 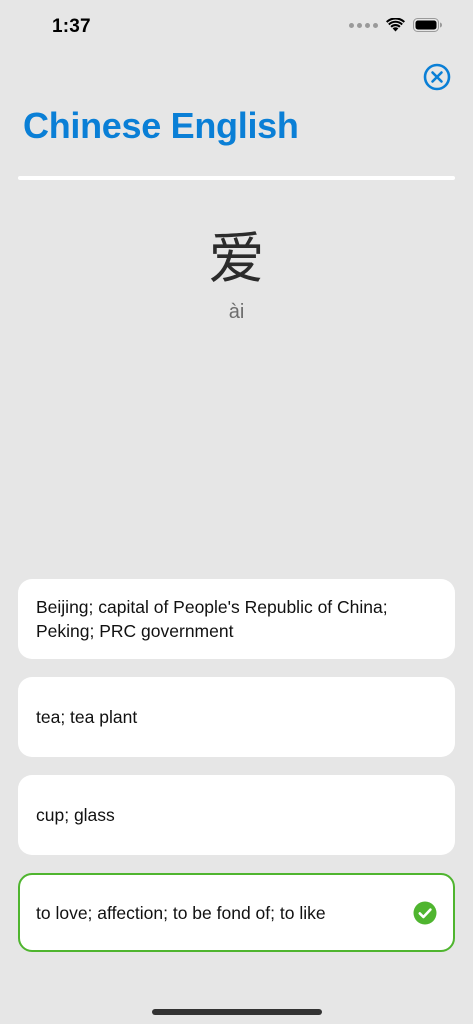 I want to click on wifi-icon, so click(x=395, y=25).